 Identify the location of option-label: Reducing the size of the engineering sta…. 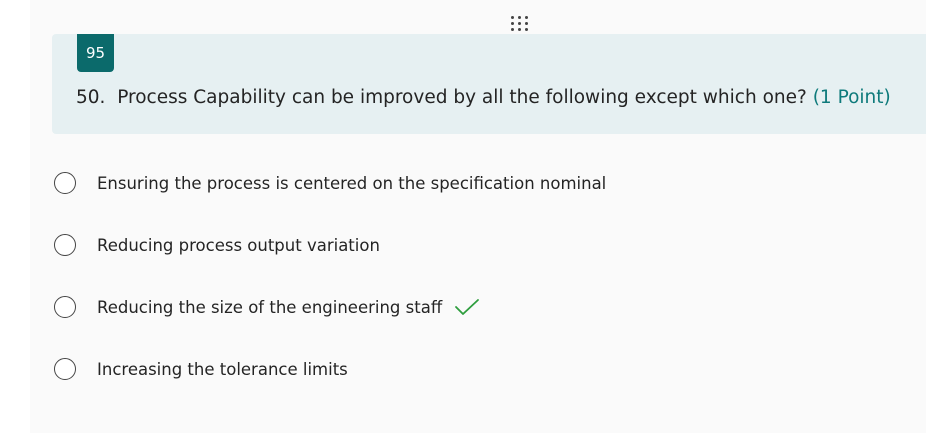
(270, 307).